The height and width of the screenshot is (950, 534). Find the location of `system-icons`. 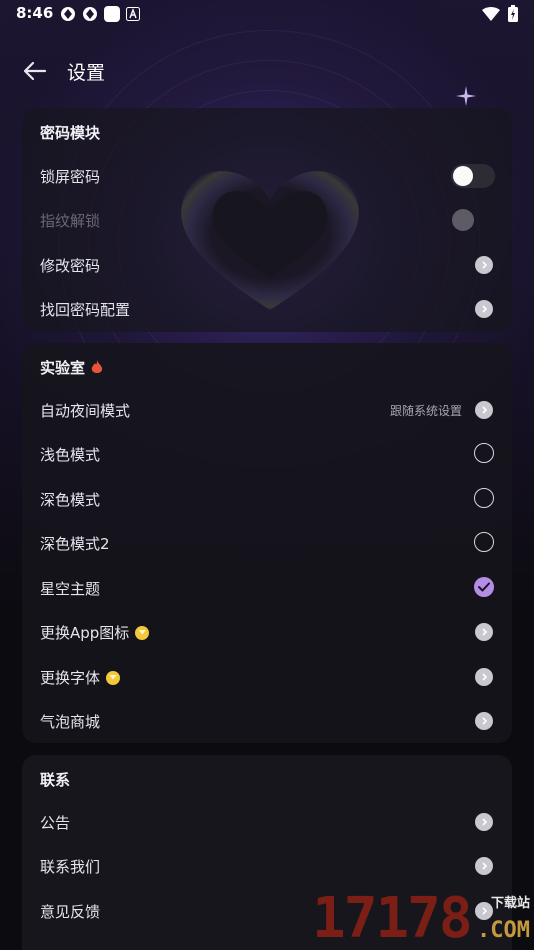

system-icons is located at coordinates (500, 13).